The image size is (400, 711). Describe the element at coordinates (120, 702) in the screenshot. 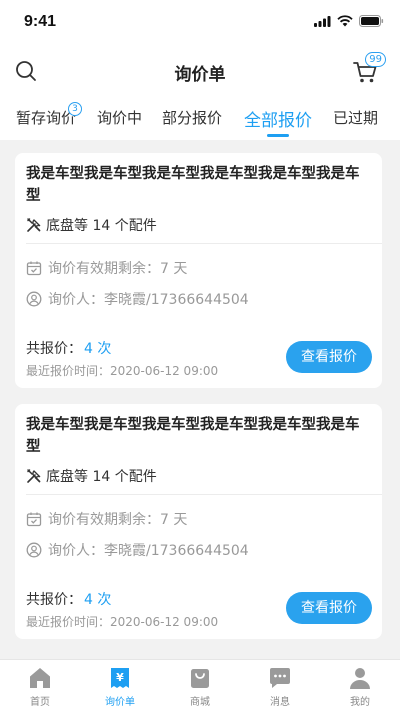

I see `nav-label: 询价单` at that location.